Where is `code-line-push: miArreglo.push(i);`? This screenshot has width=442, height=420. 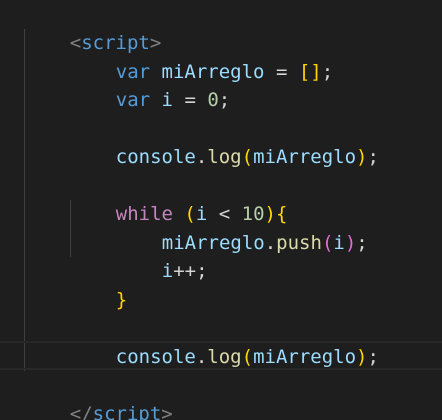 code-line-push: miArreglo.push(i); is located at coordinates (242, 227).